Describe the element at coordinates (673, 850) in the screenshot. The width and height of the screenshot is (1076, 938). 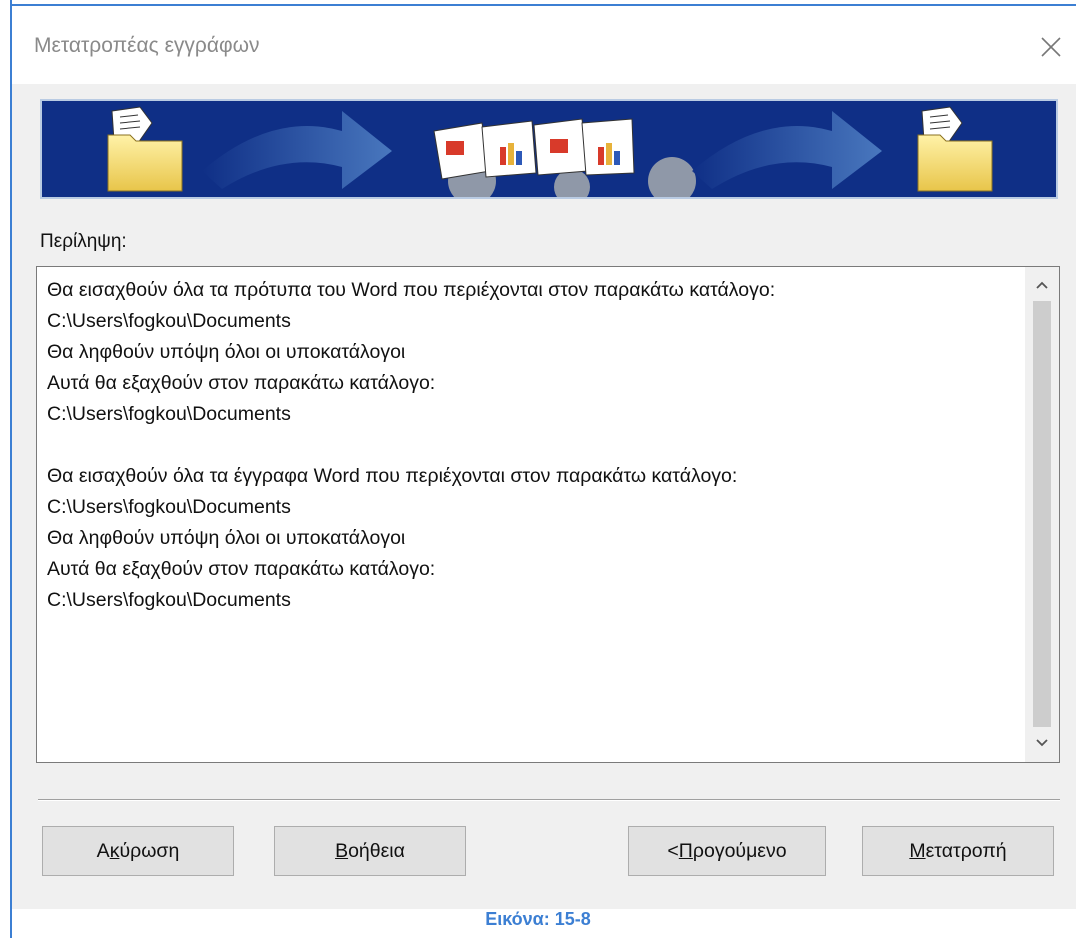
I see `back-label-pre: <` at that location.